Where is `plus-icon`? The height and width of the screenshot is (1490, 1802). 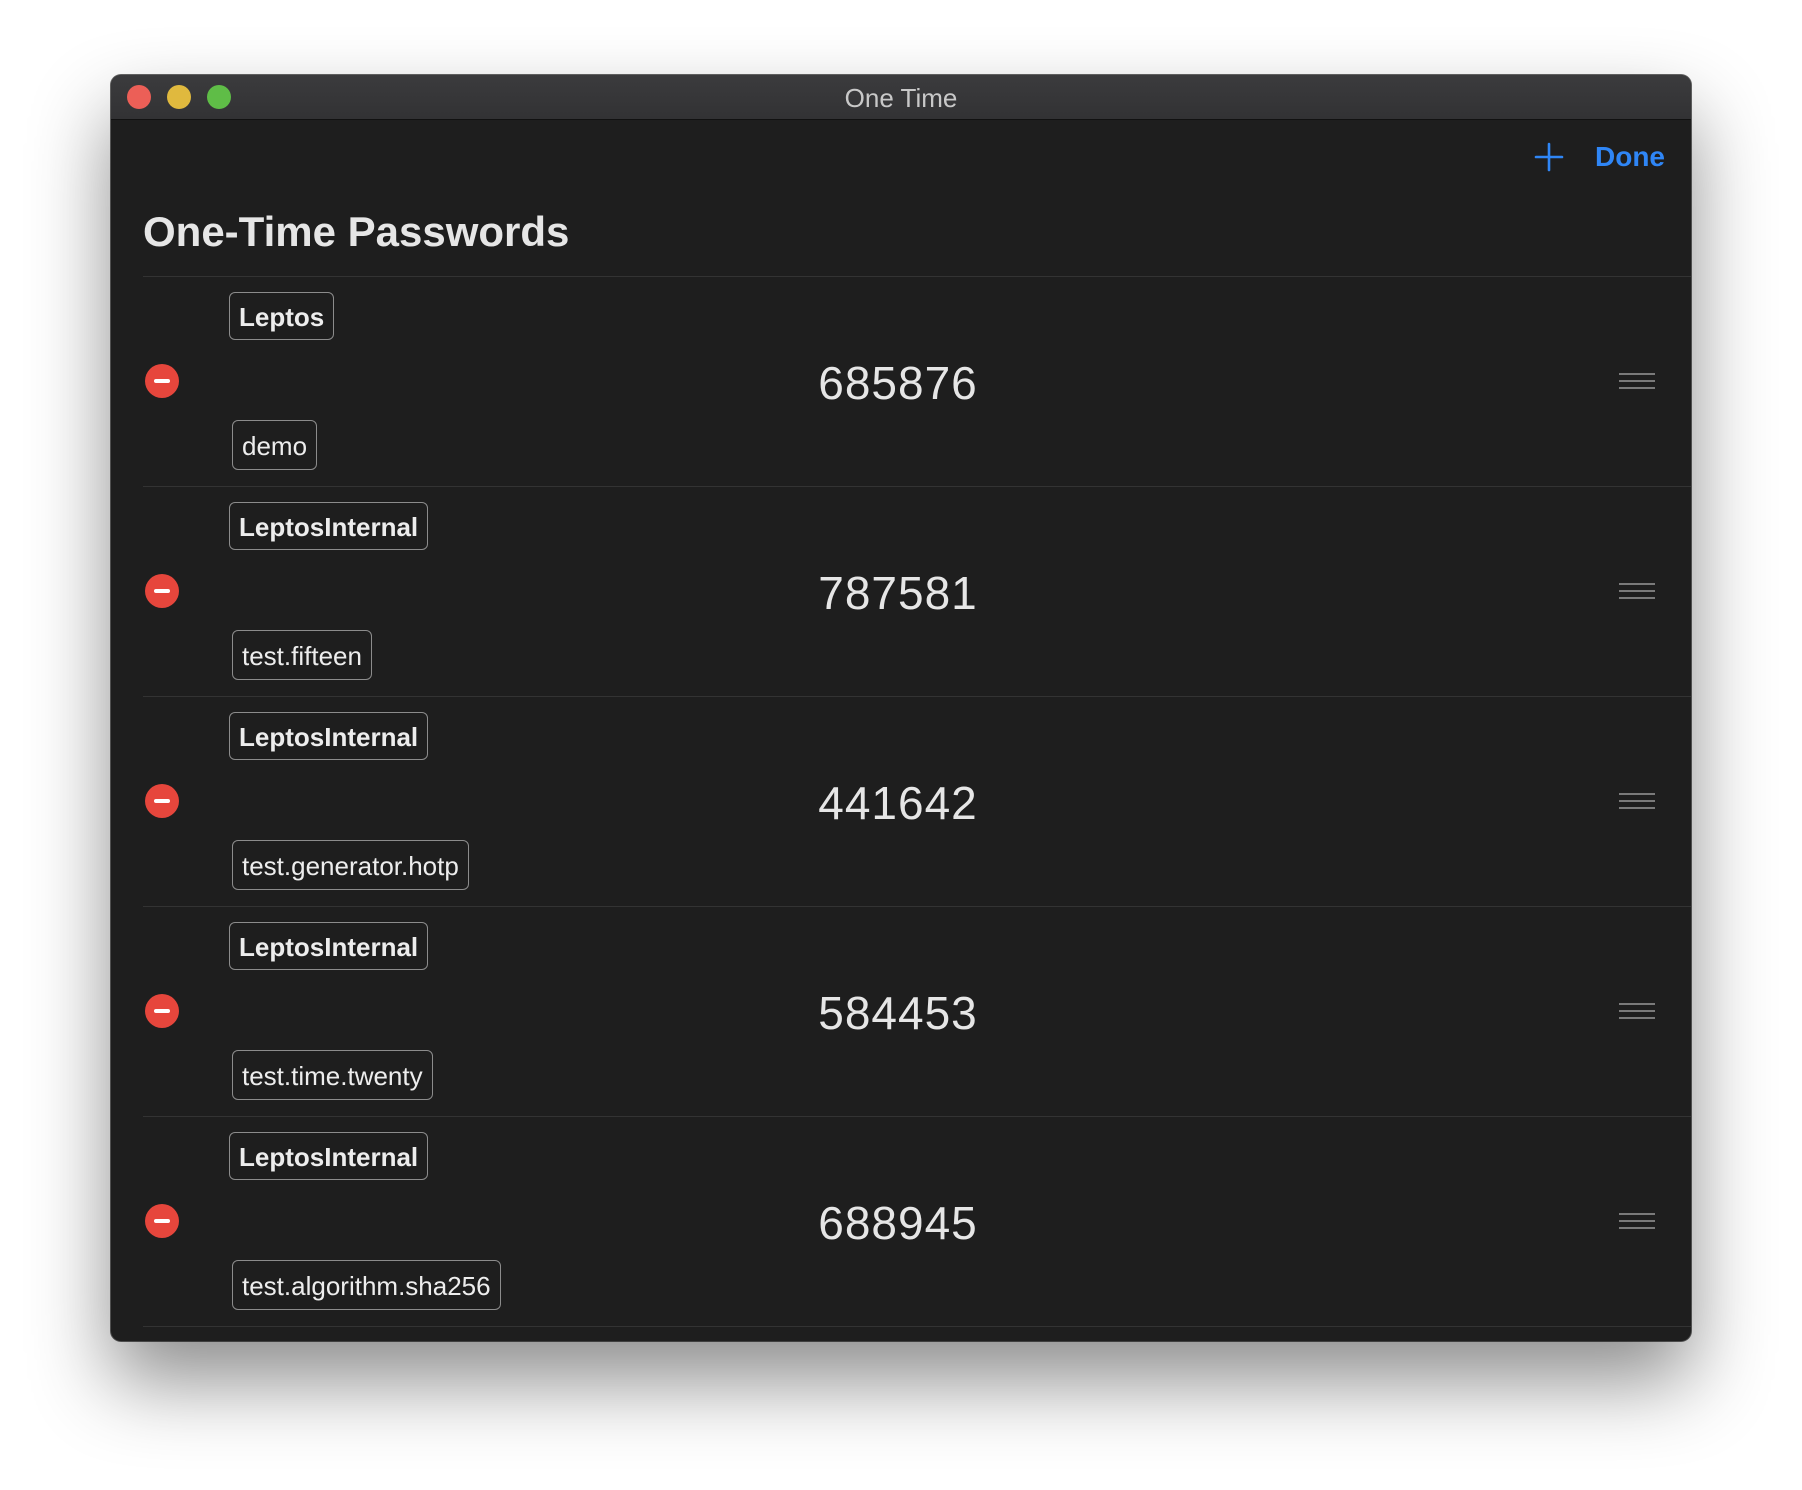 plus-icon is located at coordinates (1549, 157).